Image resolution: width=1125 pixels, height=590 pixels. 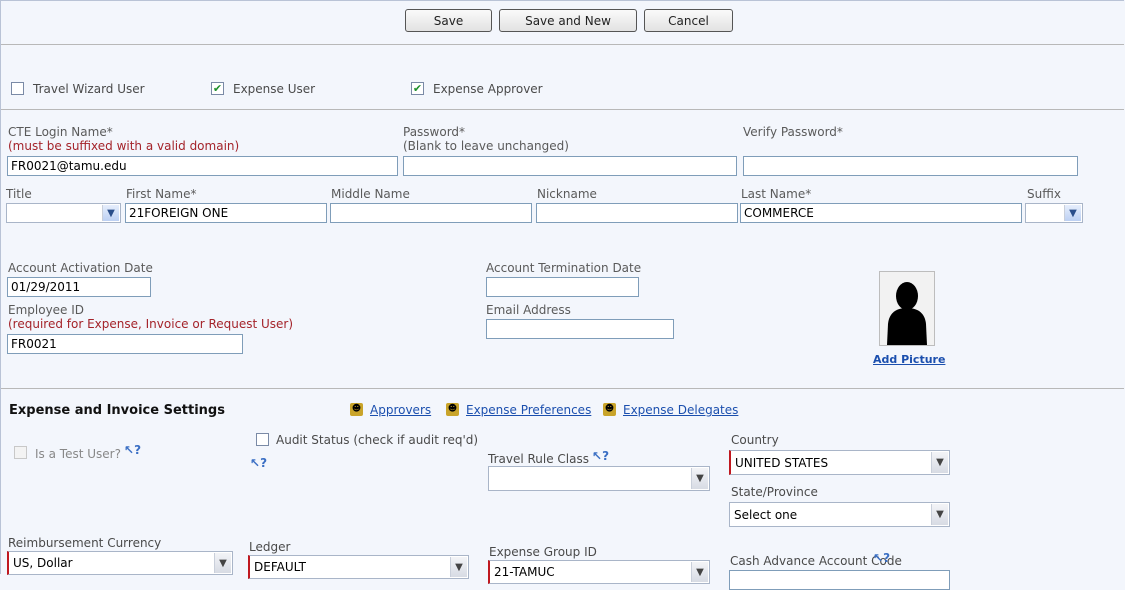 What do you see at coordinates (274, 89) in the screenshot?
I see `expense-user-label: Expense User` at bounding box center [274, 89].